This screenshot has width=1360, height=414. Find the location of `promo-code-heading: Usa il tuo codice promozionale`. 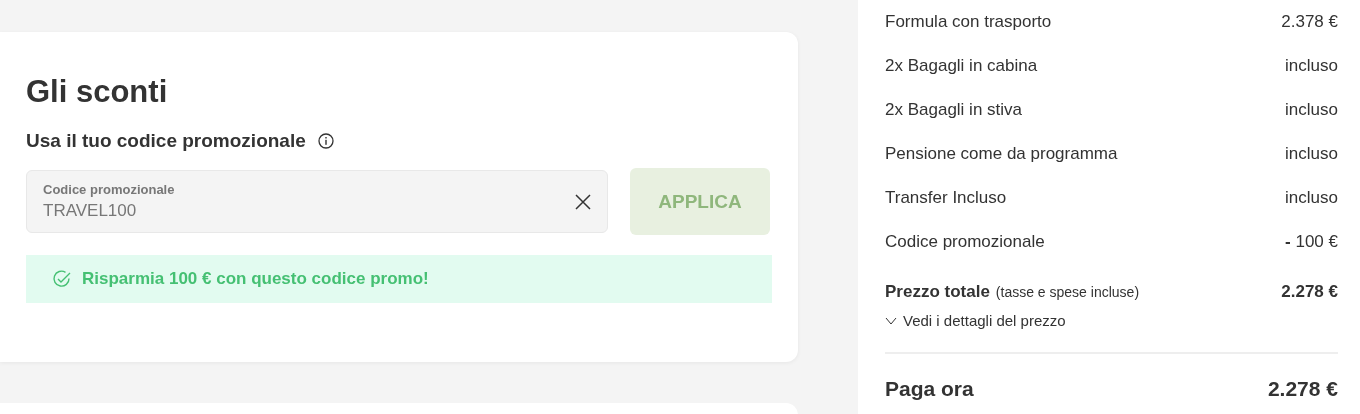

promo-code-heading: Usa il tuo codice promozionale is located at coordinates (166, 141).